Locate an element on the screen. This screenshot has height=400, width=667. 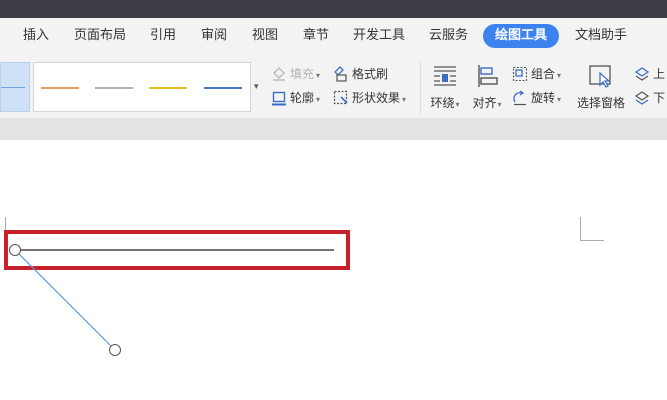
align-left-icon is located at coordinates (487, 76).